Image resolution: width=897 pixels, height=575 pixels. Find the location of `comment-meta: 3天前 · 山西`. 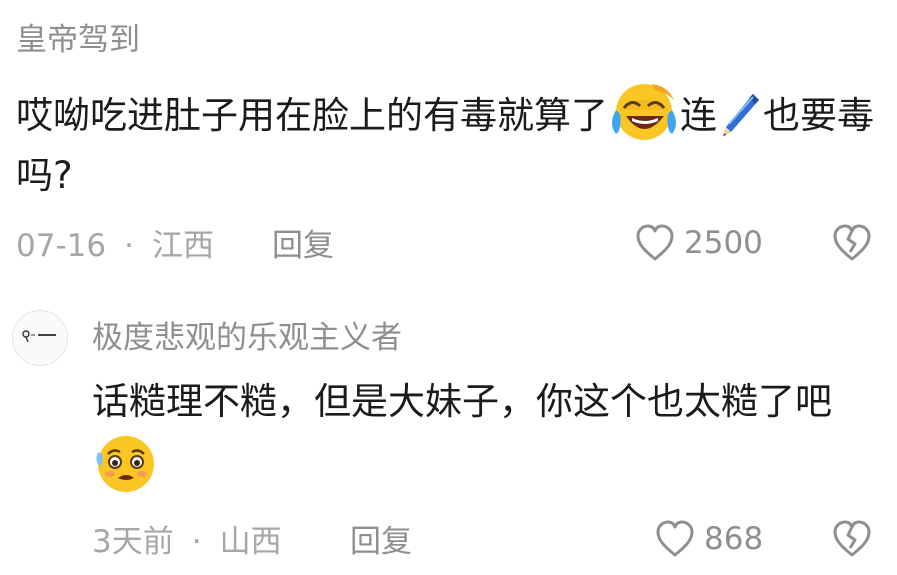

comment-meta: 3天前 · 山西 is located at coordinates (187, 542).